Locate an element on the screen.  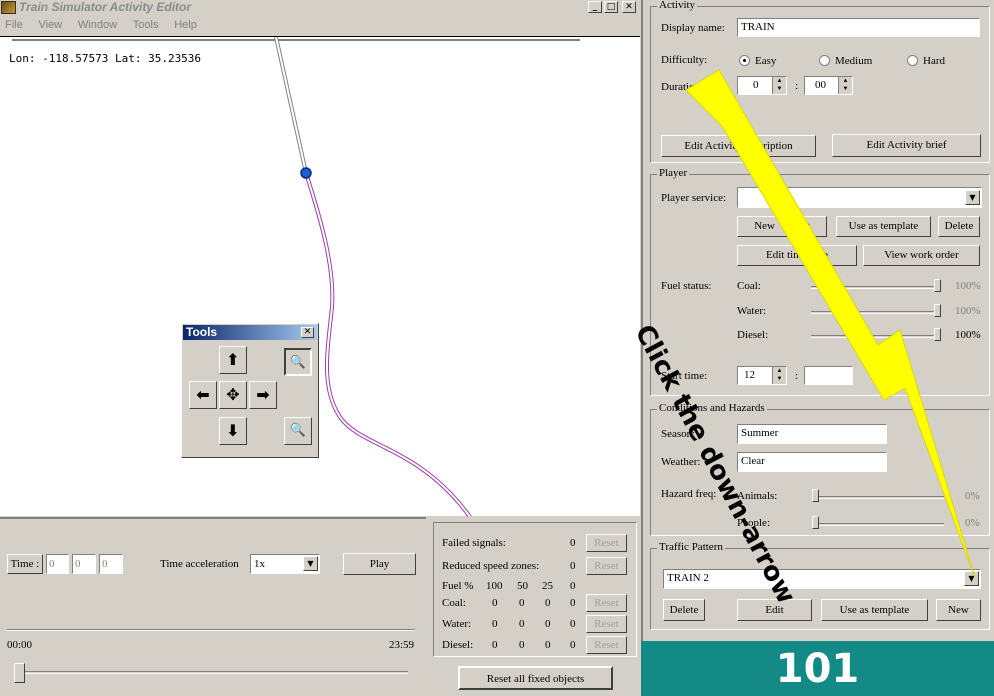
timeline-start: 00:00 is located at coordinates (20, 645).